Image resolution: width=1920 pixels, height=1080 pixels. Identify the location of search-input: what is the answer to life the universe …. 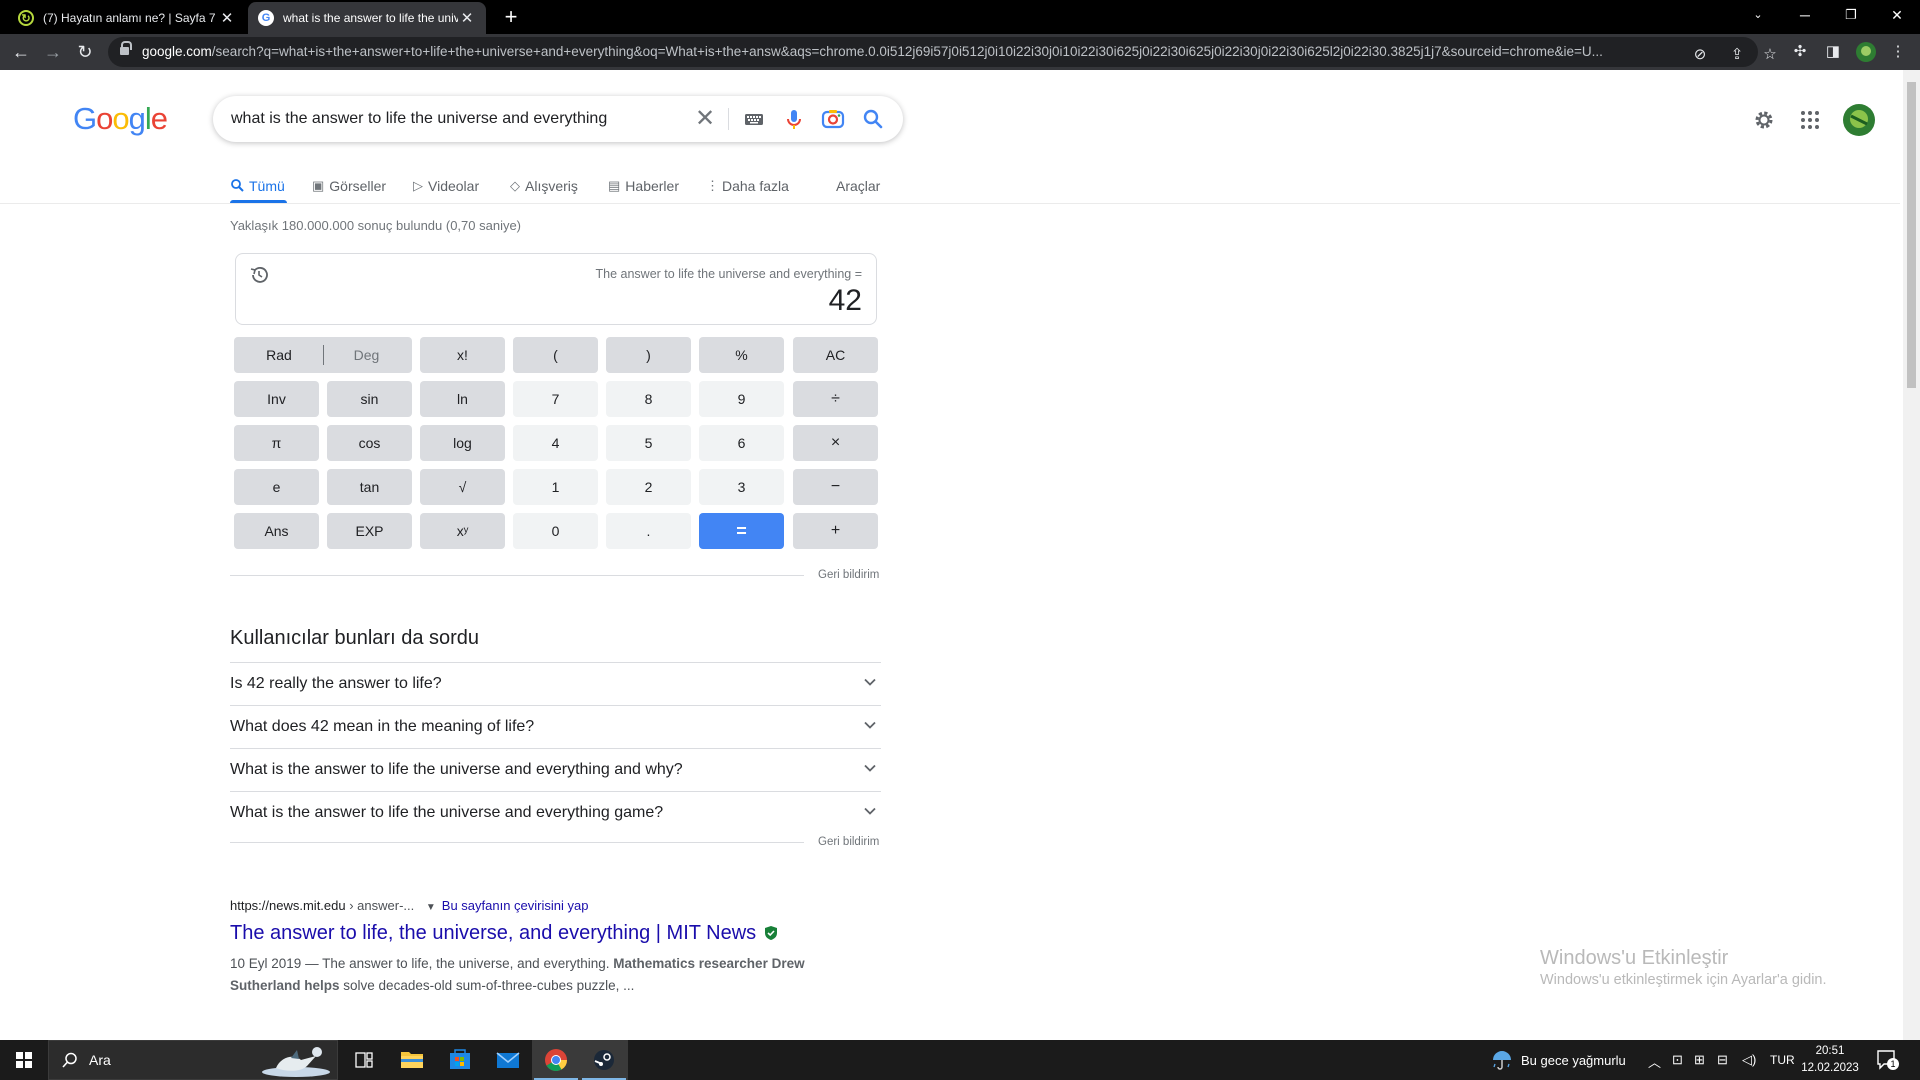
(419, 119).